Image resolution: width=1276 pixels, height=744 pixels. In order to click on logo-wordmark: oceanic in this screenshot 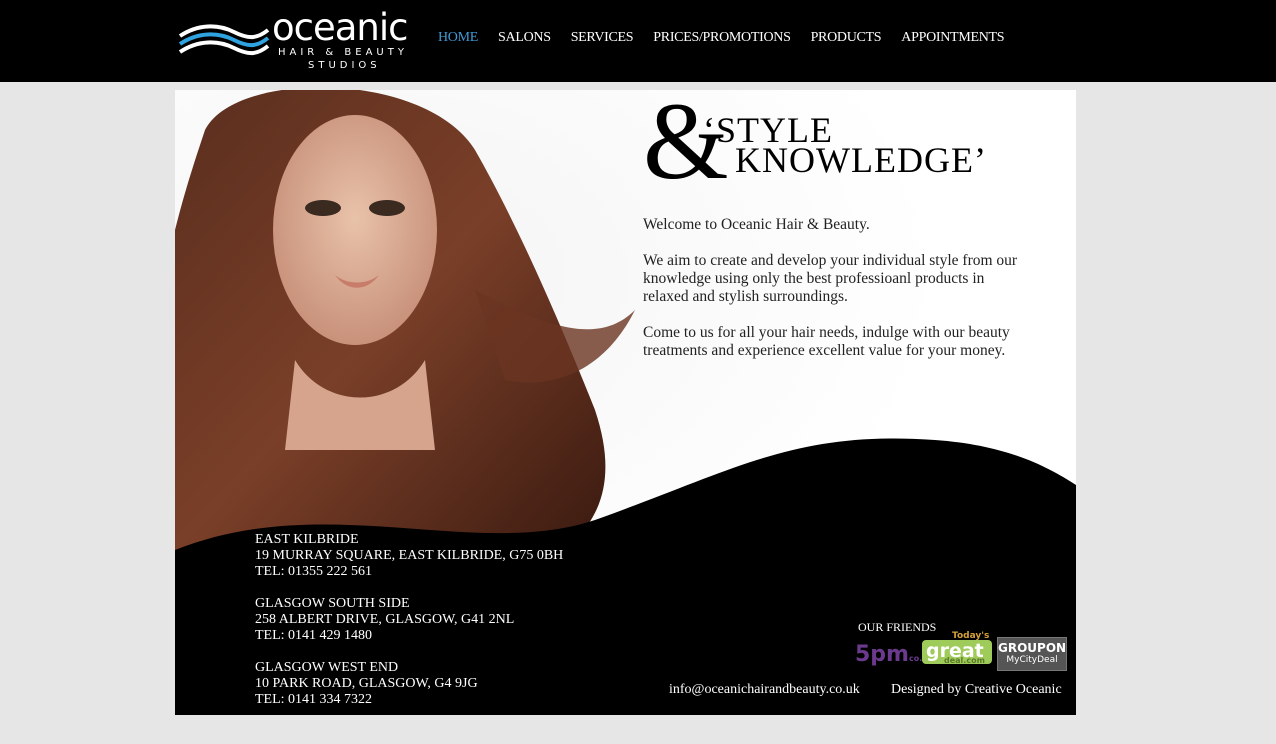, I will do `click(340, 27)`.